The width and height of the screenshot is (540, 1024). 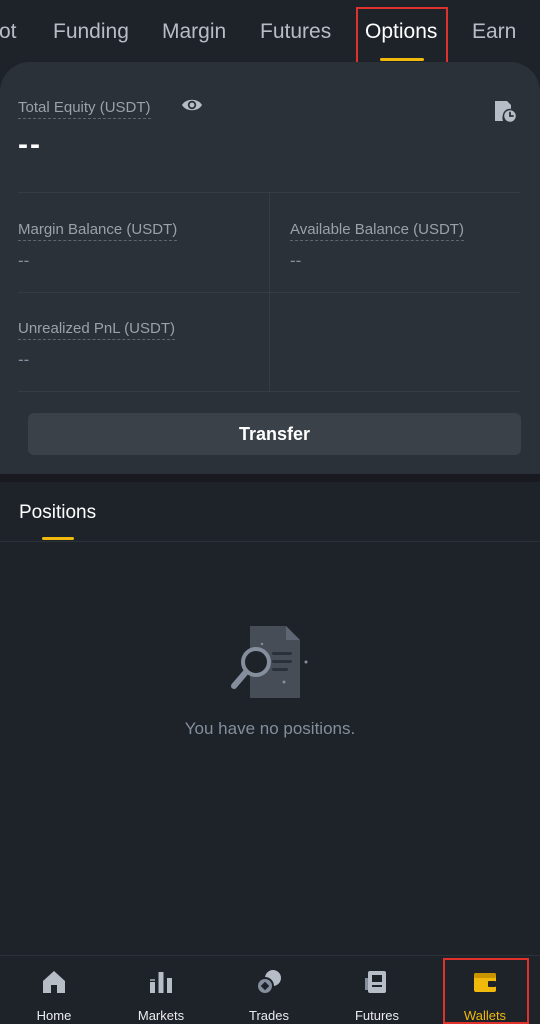 What do you see at coordinates (161, 982) in the screenshot?
I see `markets-icon` at bounding box center [161, 982].